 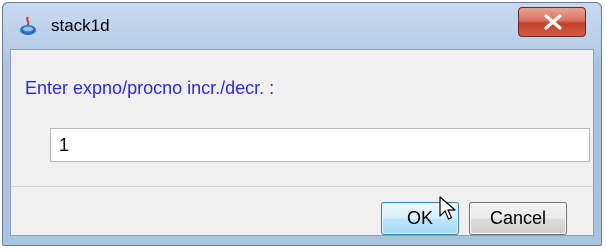 What do you see at coordinates (302, 186) in the screenshot?
I see `divider` at bounding box center [302, 186].